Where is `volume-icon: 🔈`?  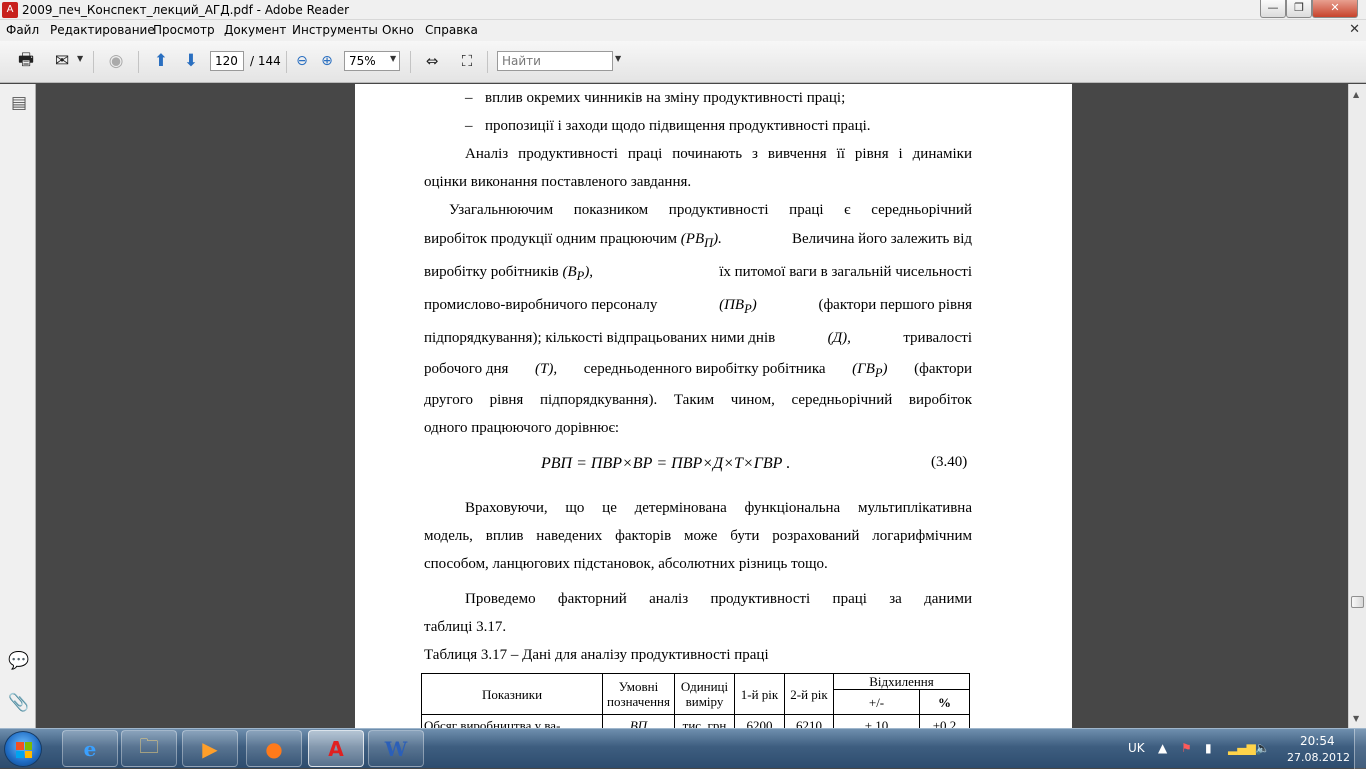 volume-icon: 🔈 is located at coordinates (1262, 748).